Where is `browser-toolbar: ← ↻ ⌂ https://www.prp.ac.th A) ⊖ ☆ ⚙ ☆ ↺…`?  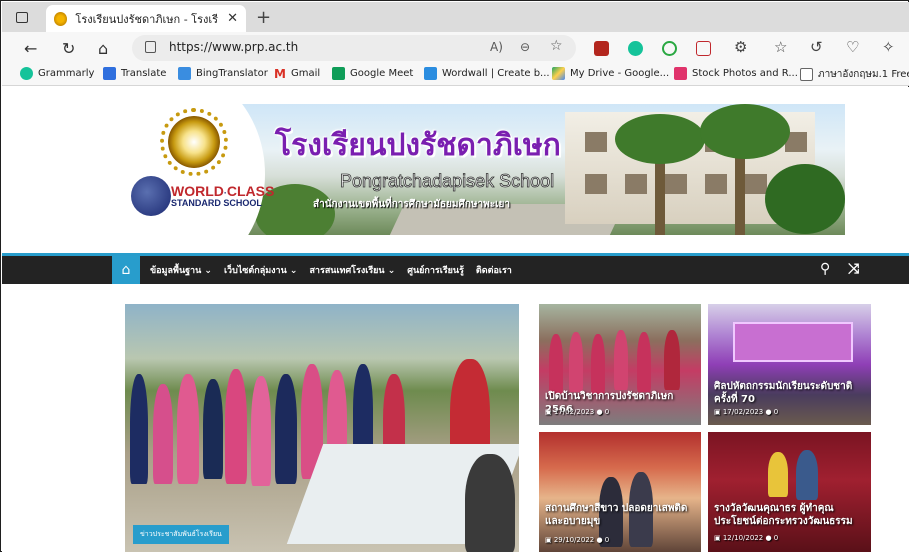 browser-toolbar: ← ↻ ⌂ https://www.prp.ac.th A) ⊖ ☆ ⚙ ☆ ↺… is located at coordinates (455, 48).